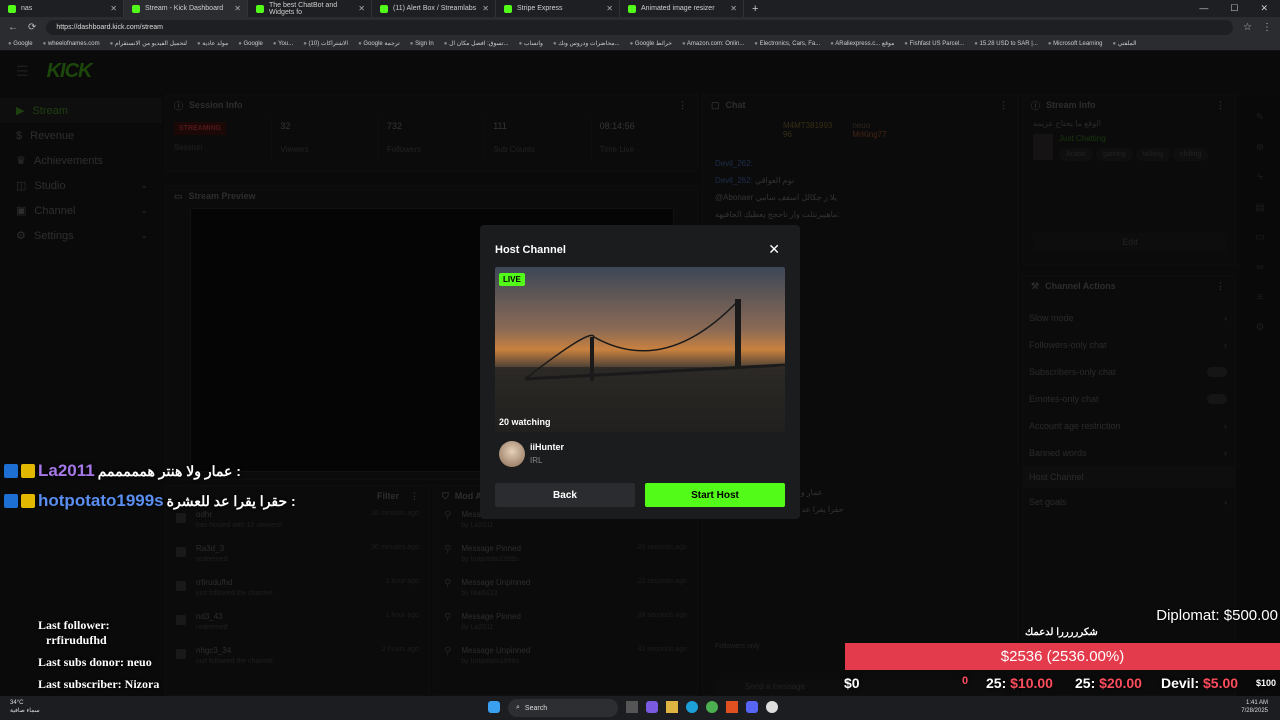  I want to click on overlay-chat-text: حقرا يقرا عد للعشرة :, so click(231, 500).